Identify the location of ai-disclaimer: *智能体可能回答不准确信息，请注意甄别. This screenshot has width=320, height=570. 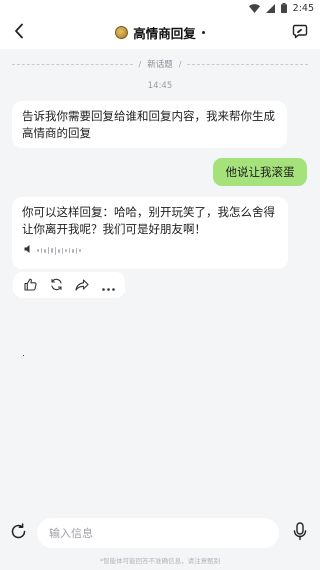
(160, 561).